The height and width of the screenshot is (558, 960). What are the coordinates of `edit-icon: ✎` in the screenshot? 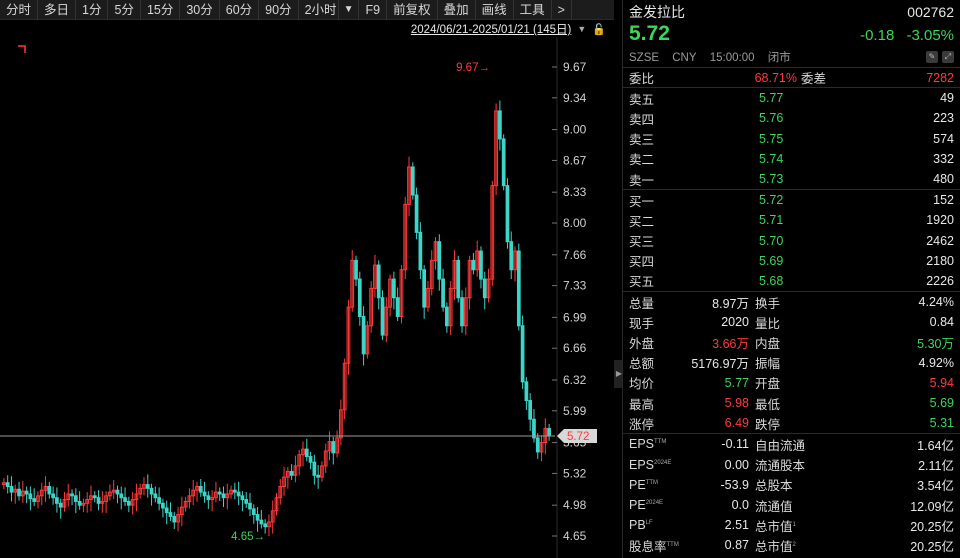 It's located at (932, 57).